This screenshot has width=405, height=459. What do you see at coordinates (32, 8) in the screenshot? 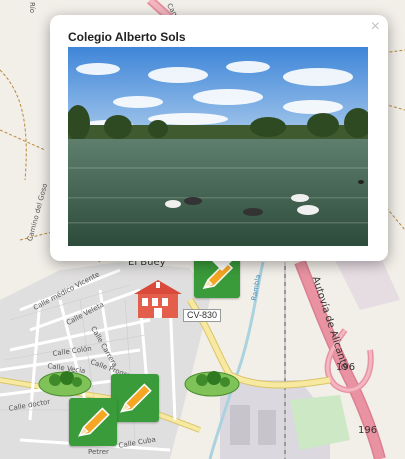
I see `rio-label: Río` at bounding box center [32, 8].